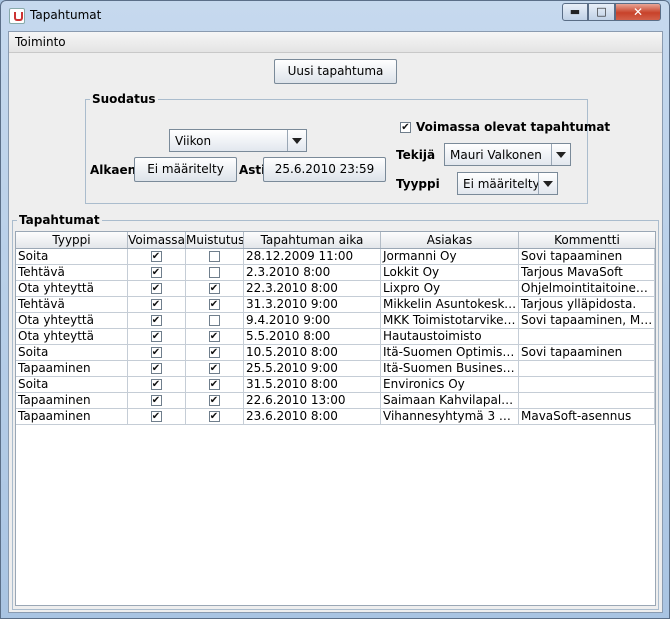 The width and height of the screenshot is (670, 619). Describe the element at coordinates (312, 417) in the screenshot. I see `cell-time: 23.6.2010 8:00` at that location.